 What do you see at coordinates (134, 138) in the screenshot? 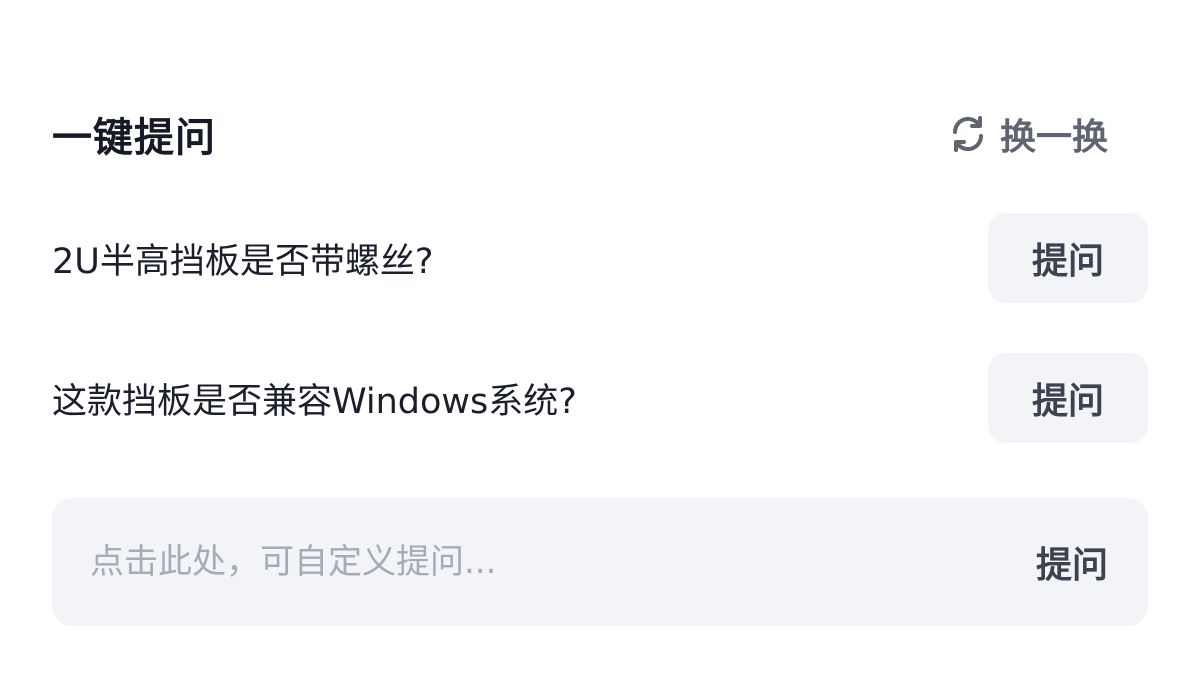
I see `panel-title: 一键提问` at bounding box center [134, 138].